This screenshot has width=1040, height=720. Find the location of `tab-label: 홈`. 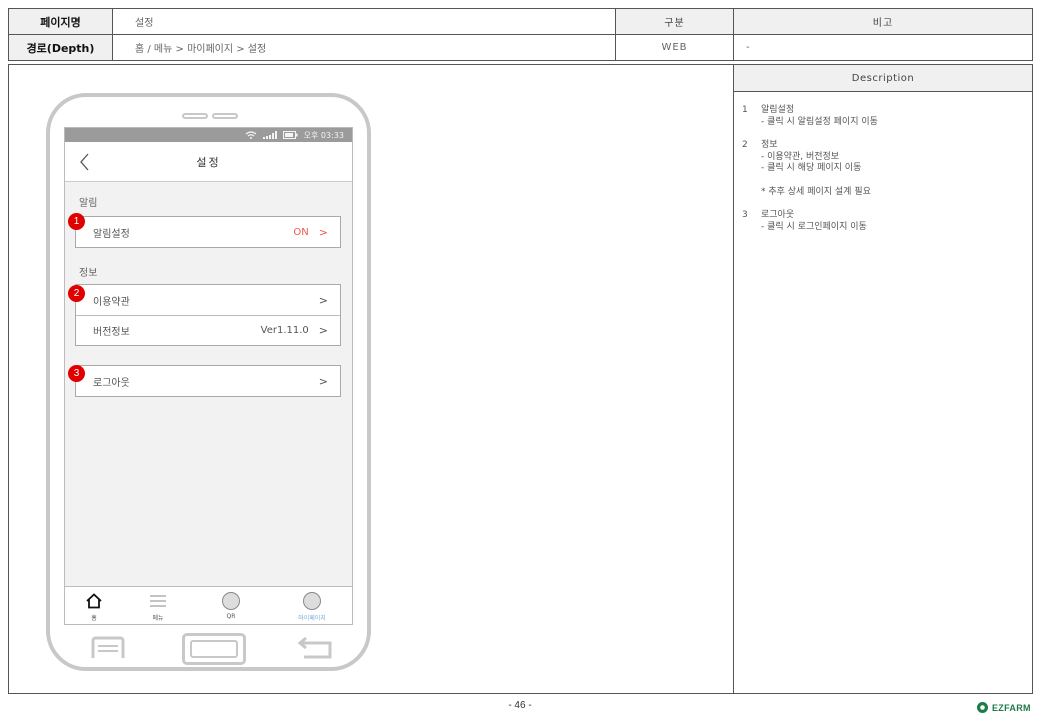

tab-label: 홈 is located at coordinates (94, 618).